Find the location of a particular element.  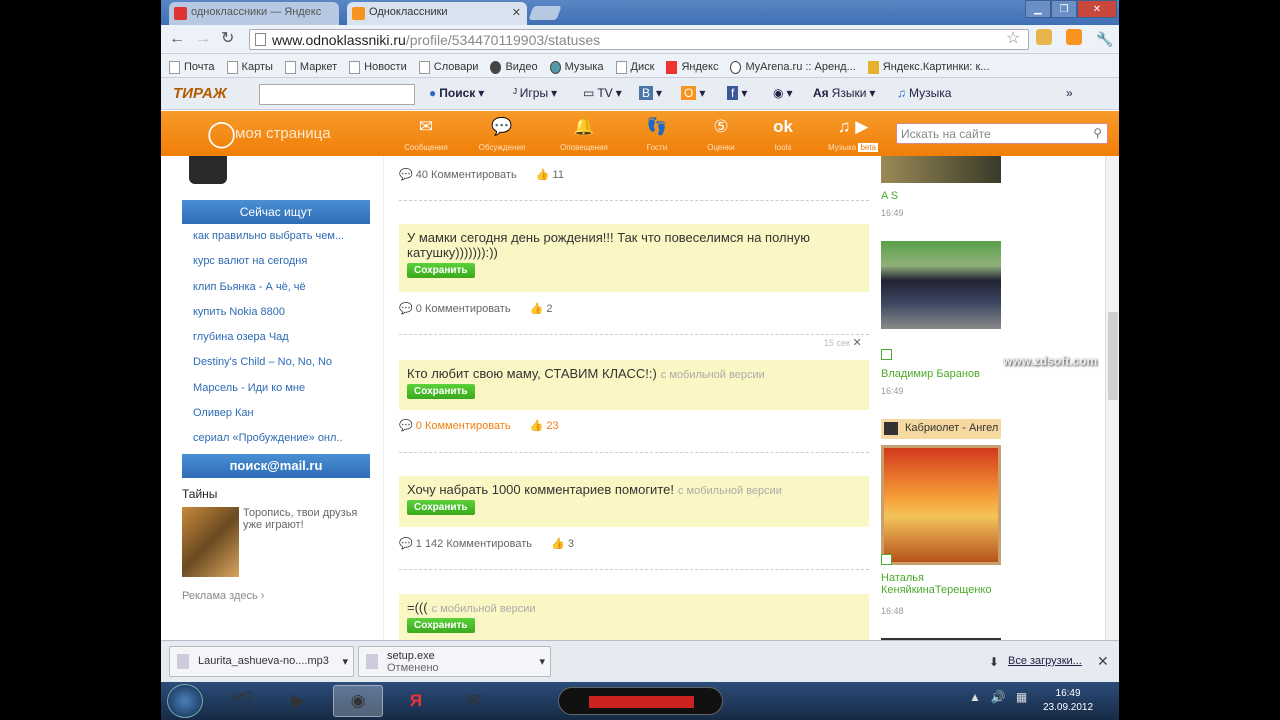

trending-search-link: Destiny's Child – No, No, No is located at coordinates (268, 368).